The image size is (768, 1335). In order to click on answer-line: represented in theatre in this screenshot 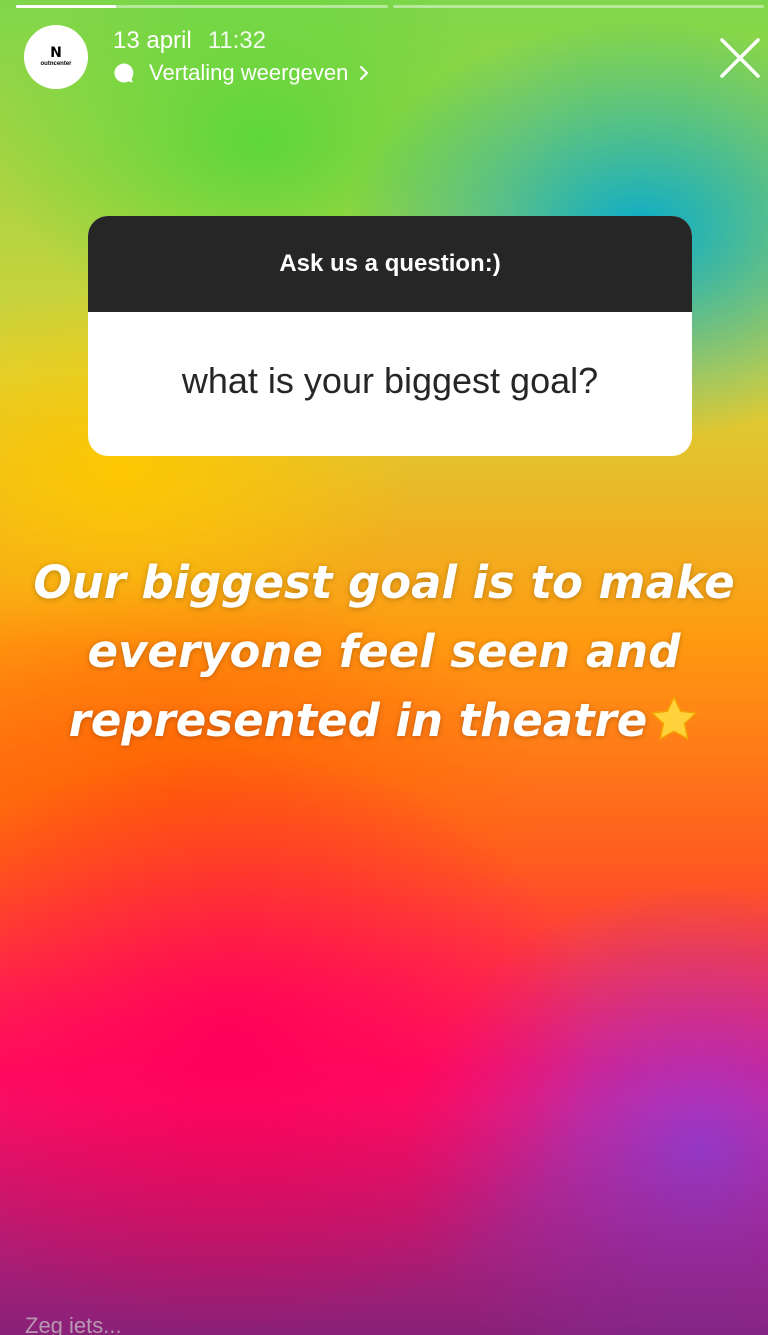, I will do `click(384, 720)`.